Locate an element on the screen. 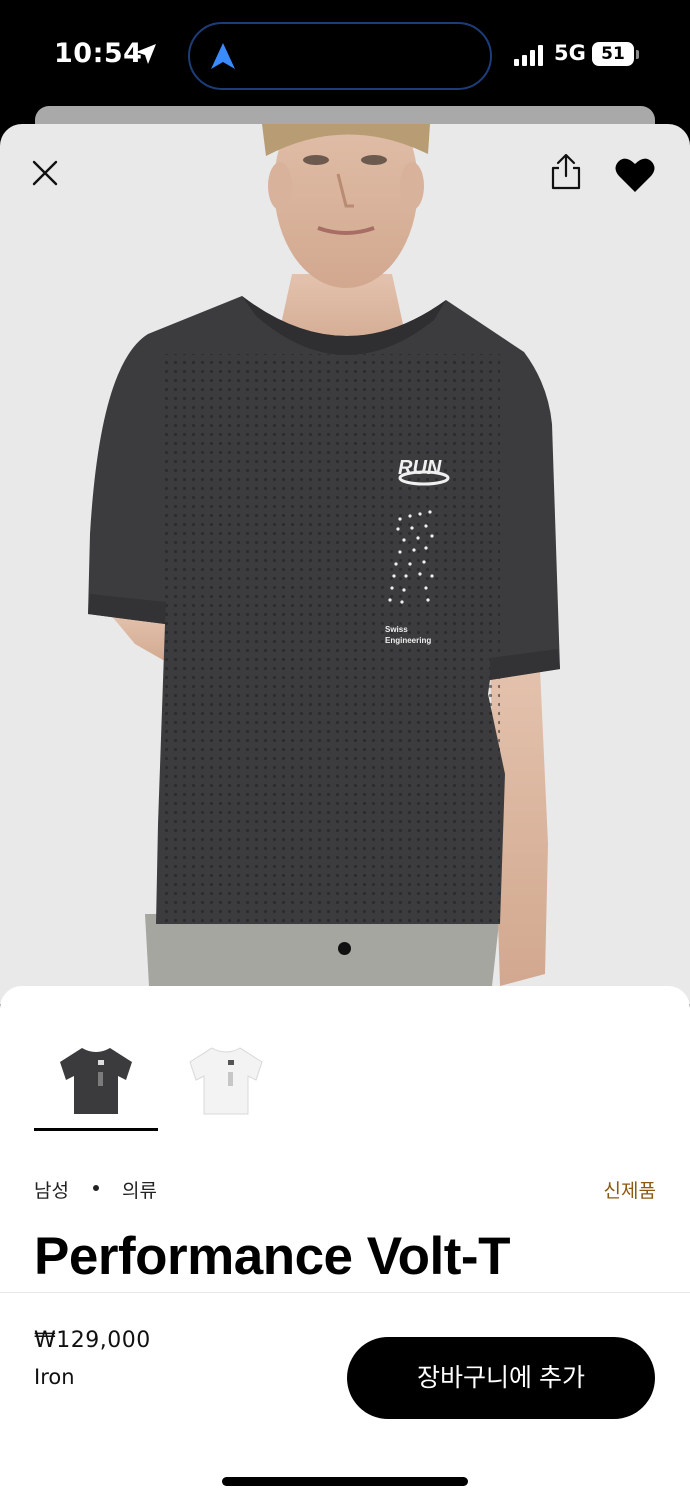 This screenshot has width=690, height=1500. svg-text: Engineering is located at coordinates (408, 640).